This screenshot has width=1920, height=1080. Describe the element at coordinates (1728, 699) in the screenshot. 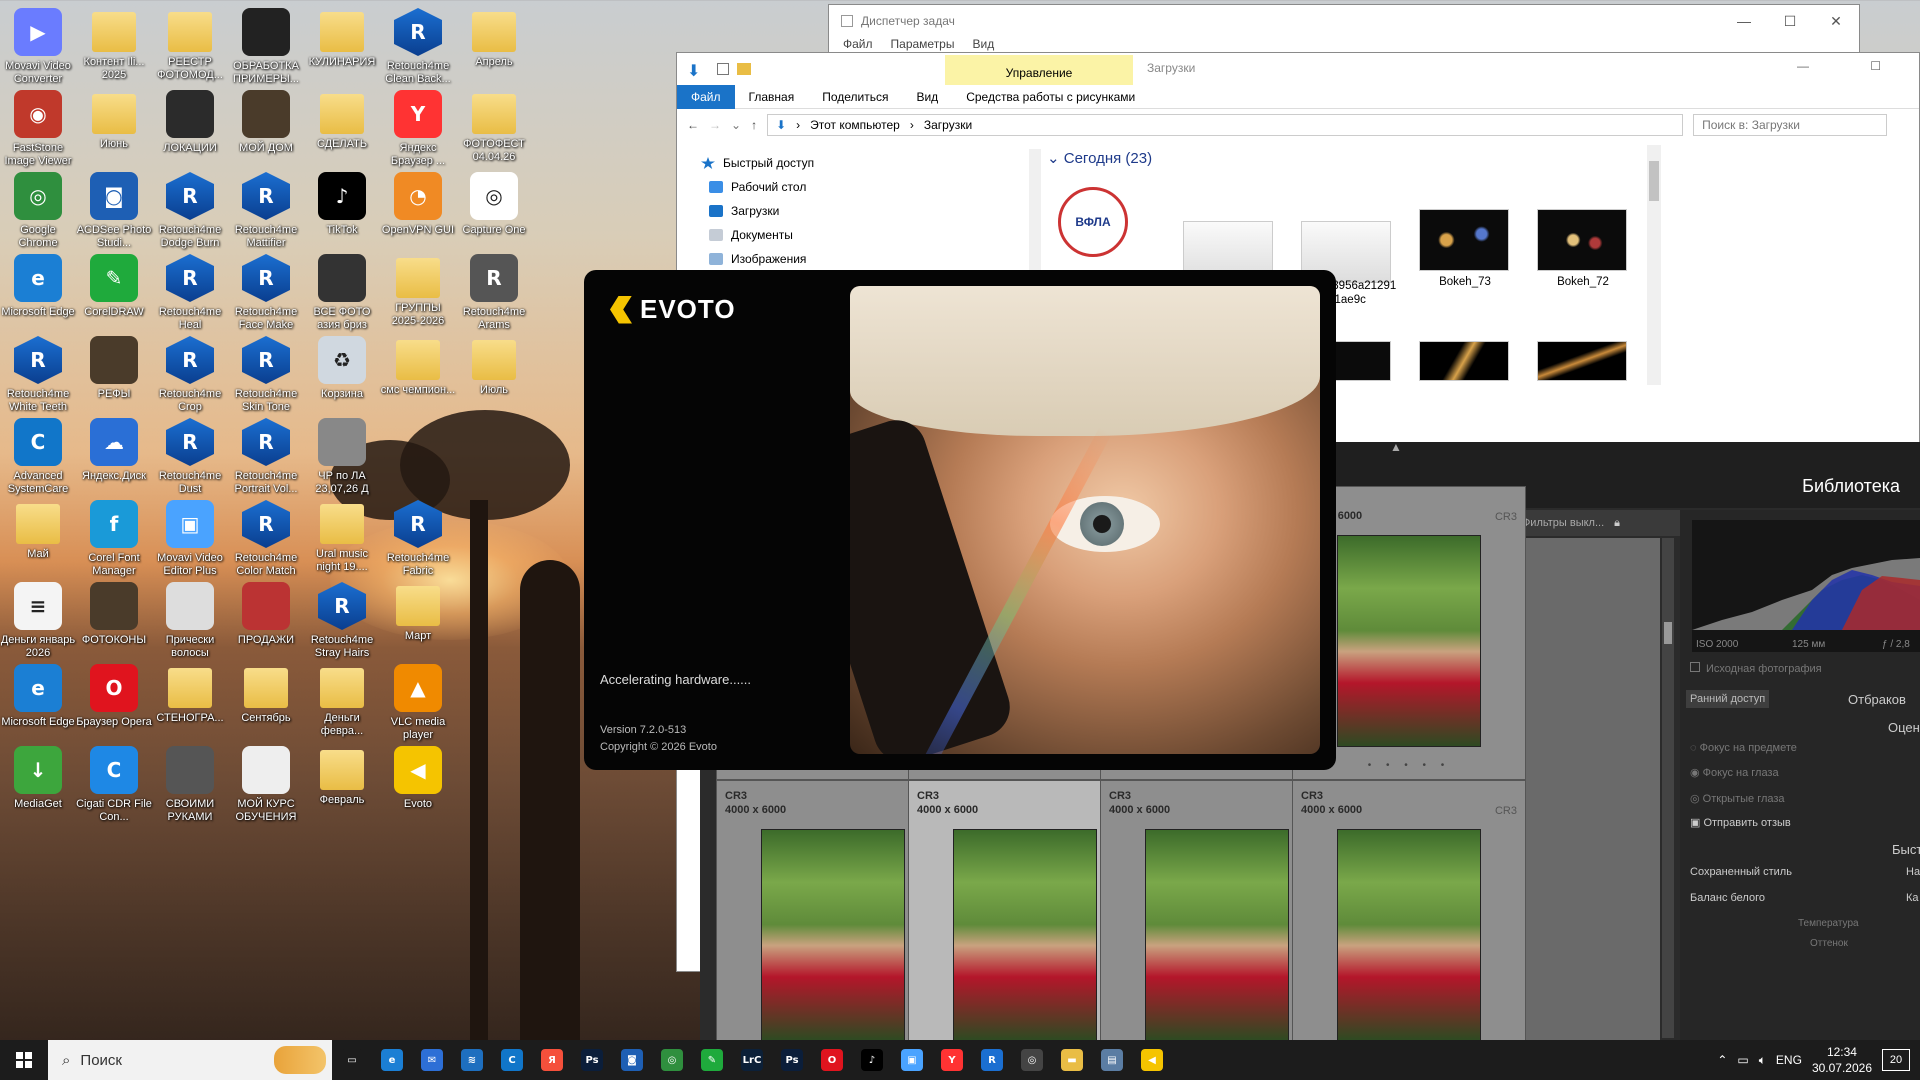

I see `early-access-badge: Ранний доступ` at that location.